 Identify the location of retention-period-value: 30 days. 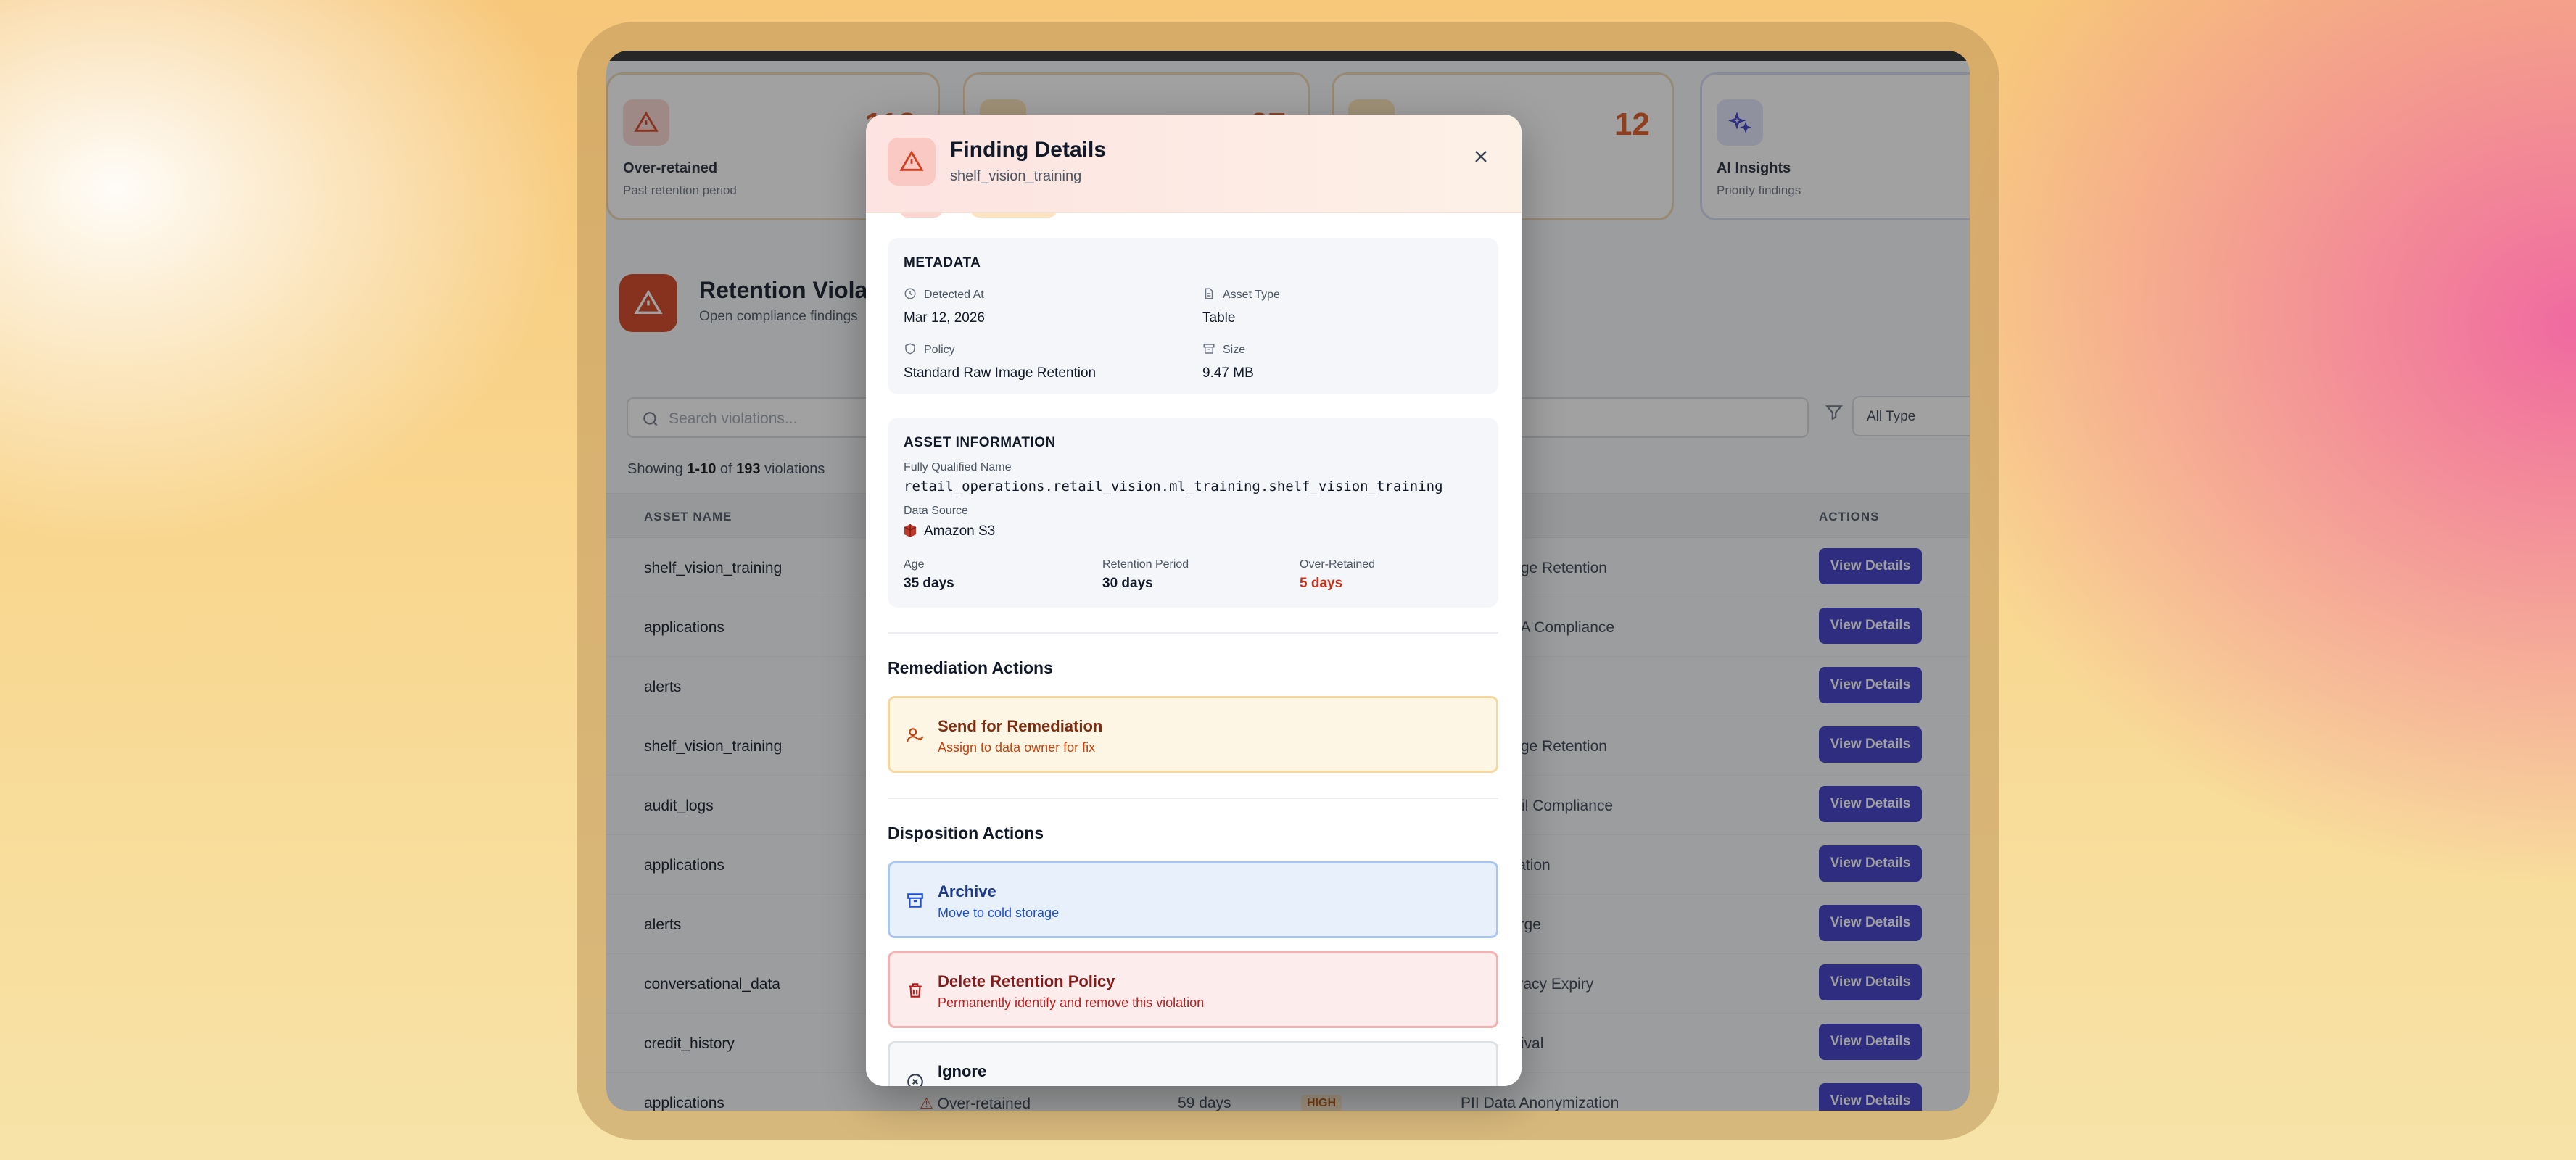
(1127, 583).